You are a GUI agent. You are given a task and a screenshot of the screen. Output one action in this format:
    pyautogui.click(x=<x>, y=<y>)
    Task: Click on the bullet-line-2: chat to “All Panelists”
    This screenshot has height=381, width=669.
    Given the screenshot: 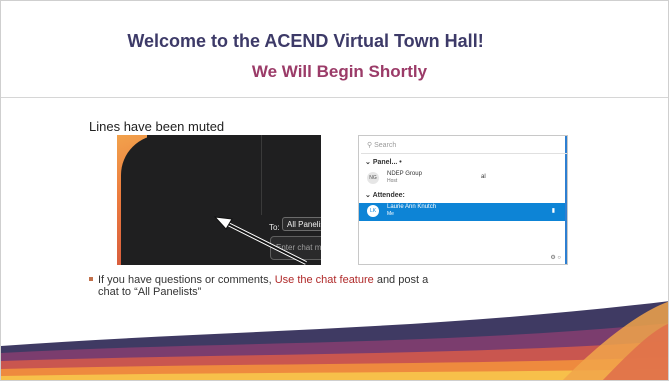 What is the action you would take?
    pyautogui.click(x=150, y=292)
    